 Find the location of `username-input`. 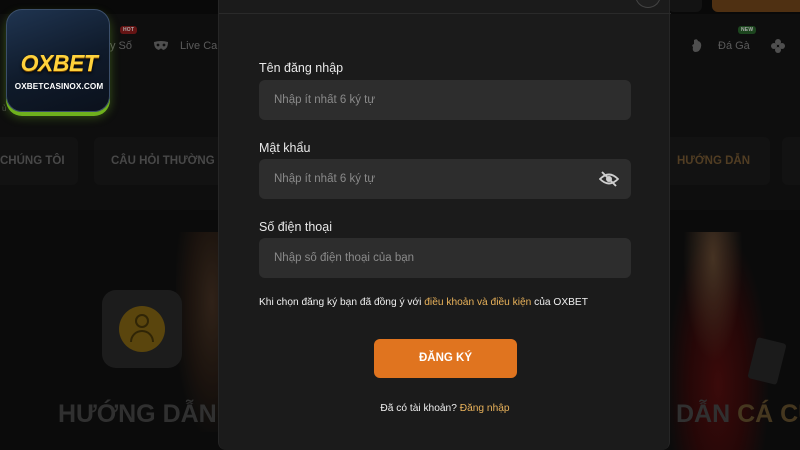

username-input is located at coordinates (445, 100).